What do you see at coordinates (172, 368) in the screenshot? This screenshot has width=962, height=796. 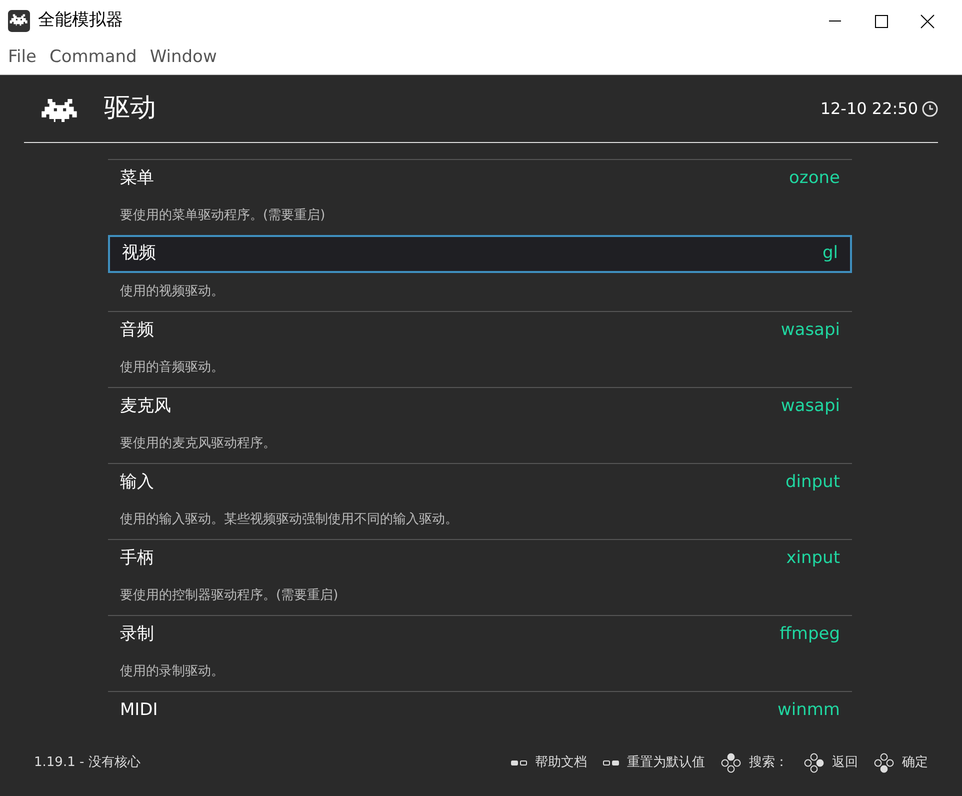 I see `setting-description: 使用的音频驱动。` at bounding box center [172, 368].